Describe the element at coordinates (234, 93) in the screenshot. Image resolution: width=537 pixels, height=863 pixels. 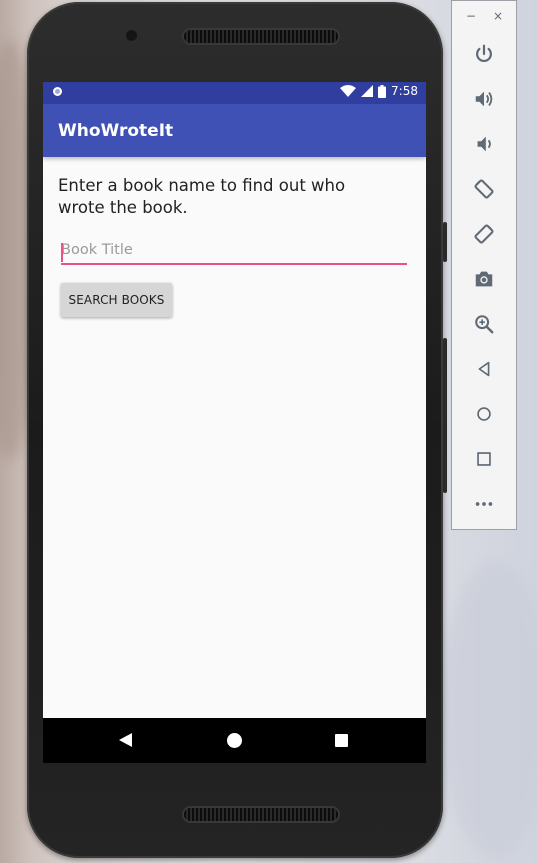
I see `status-bar: × 7:58` at that location.